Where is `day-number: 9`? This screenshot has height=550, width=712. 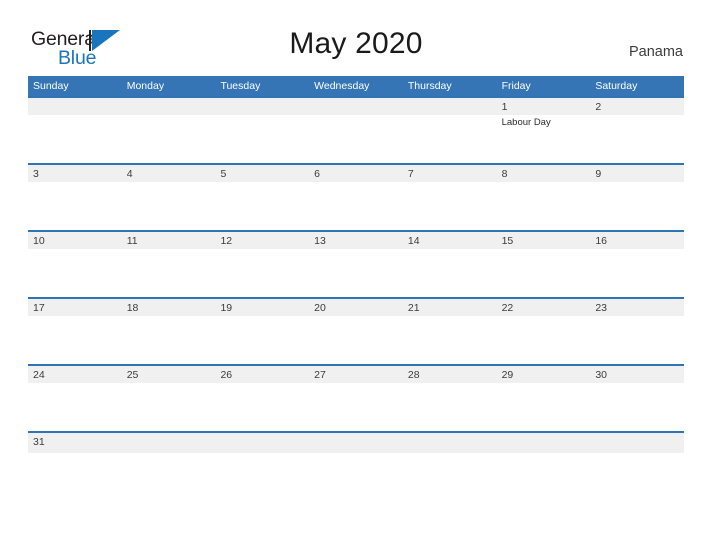
day-number: 9 is located at coordinates (598, 174).